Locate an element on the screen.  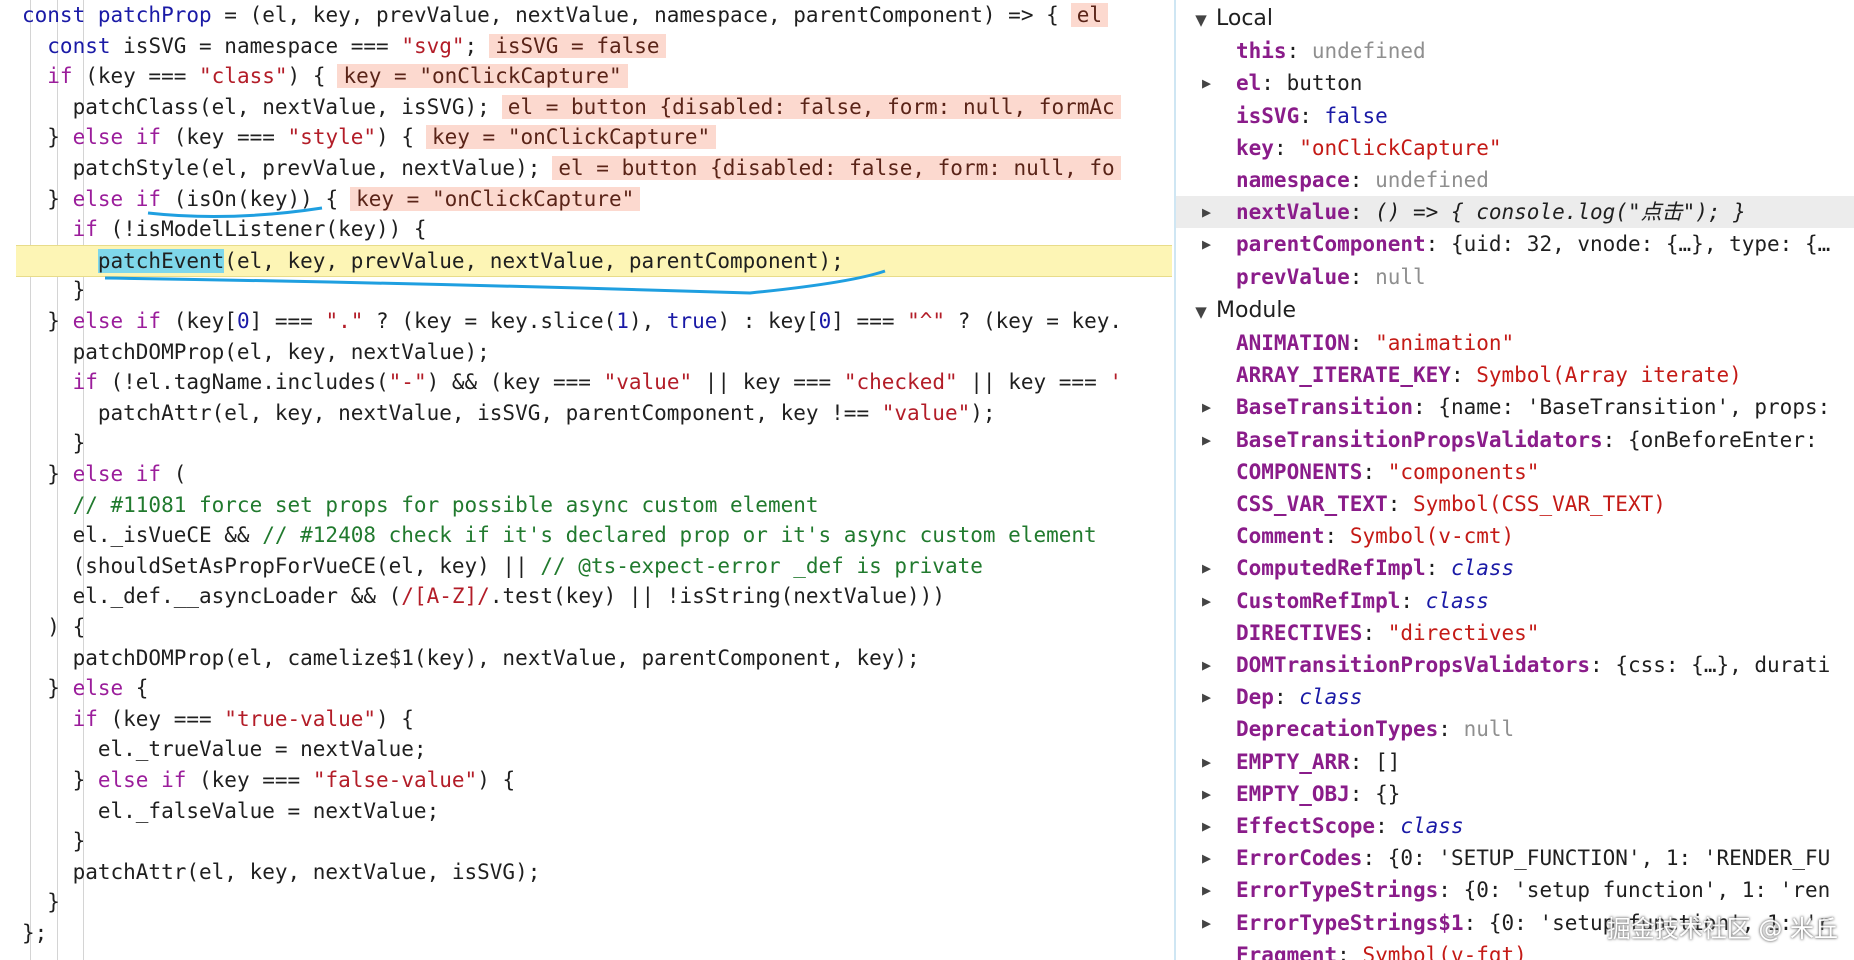
code-token: ) : key[ is located at coordinates (768, 321).